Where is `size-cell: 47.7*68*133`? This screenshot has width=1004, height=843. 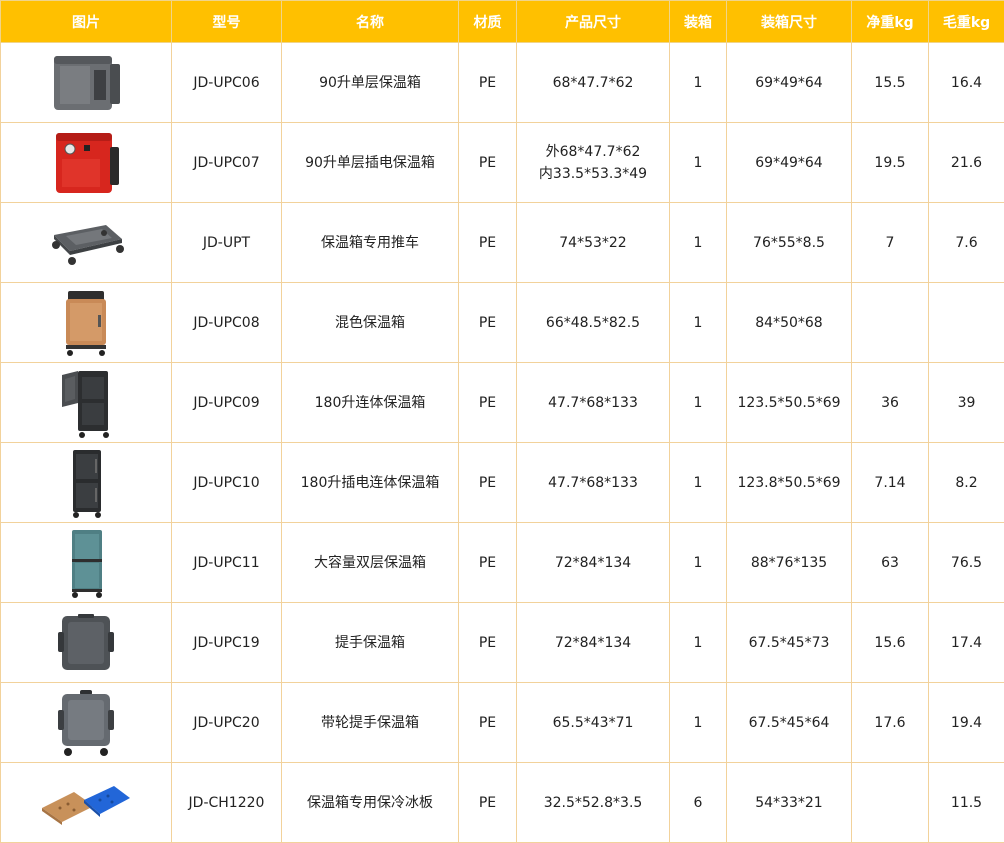
size-cell: 47.7*68*133 is located at coordinates (593, 403).